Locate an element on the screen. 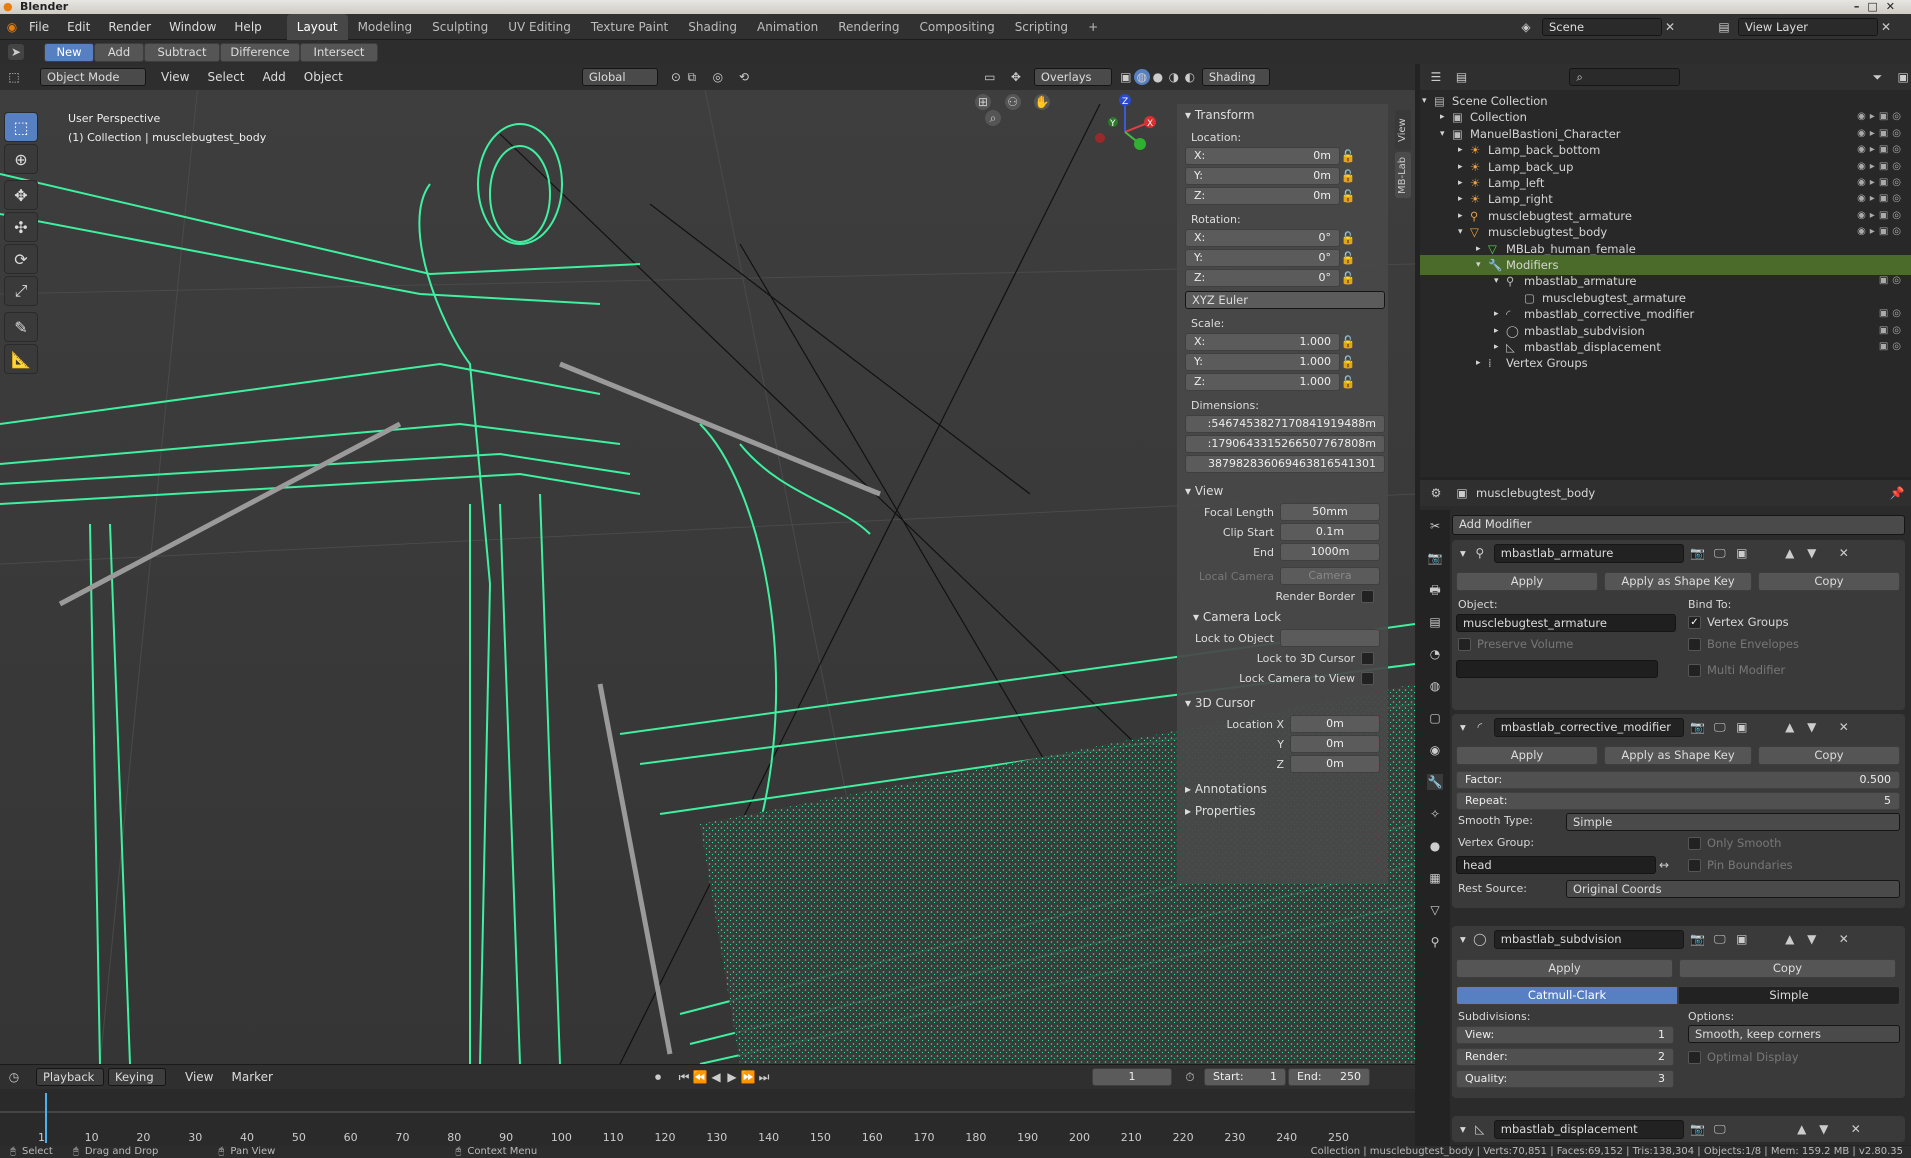 The width and height of the screenshot is (1911, 1158). tab-uv-editing: UV Editing is located at coordinates (539, 27).